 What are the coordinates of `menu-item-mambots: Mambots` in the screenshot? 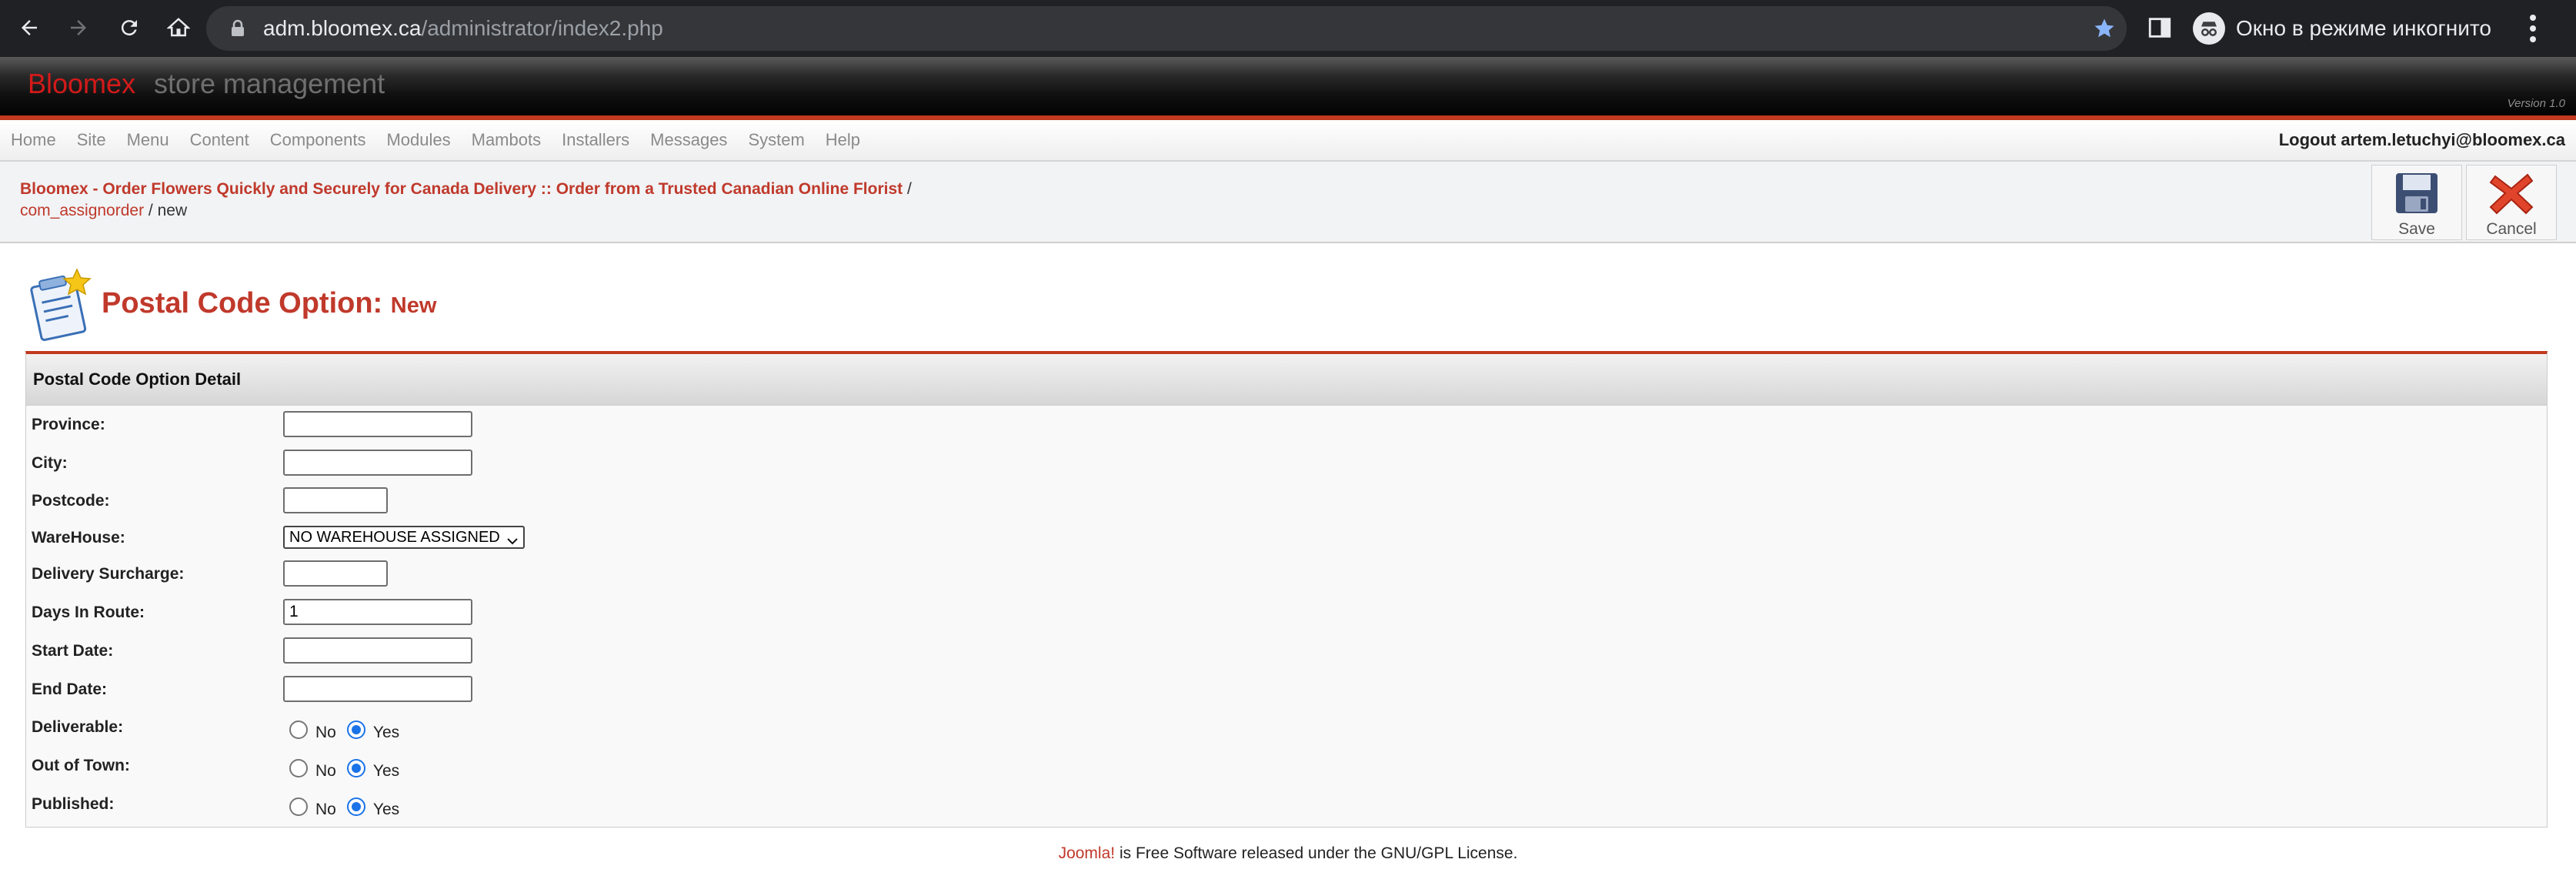 It's located at (507, 140).